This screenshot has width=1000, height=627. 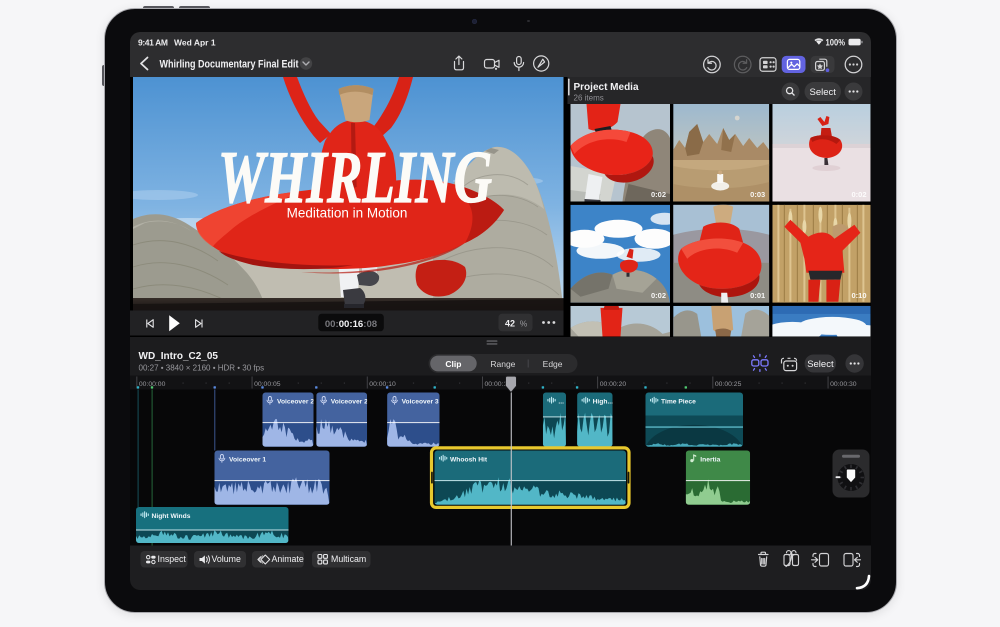 What do you see at coordinates (553, 364) in the screenshot?
I see `svg-text: Edge` at bounding box center [553, 364].